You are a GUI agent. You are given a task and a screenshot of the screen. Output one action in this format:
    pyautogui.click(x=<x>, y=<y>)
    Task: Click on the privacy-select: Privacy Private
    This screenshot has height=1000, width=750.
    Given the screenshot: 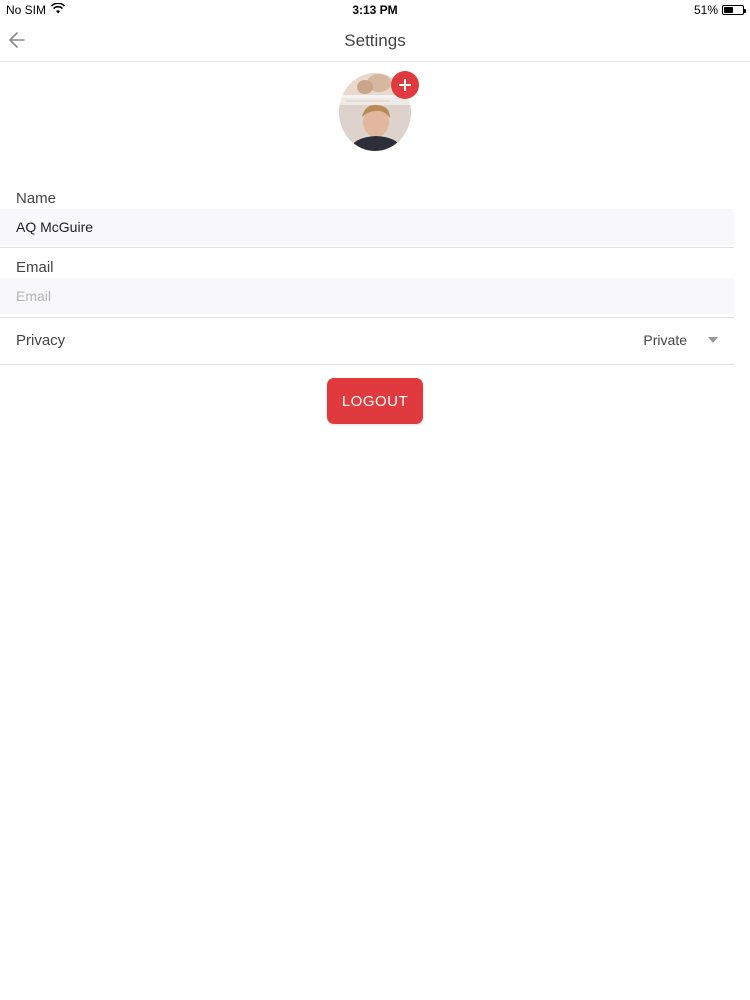 What is the action you would take?
    pyautogui.click(x=367, y=342)
    